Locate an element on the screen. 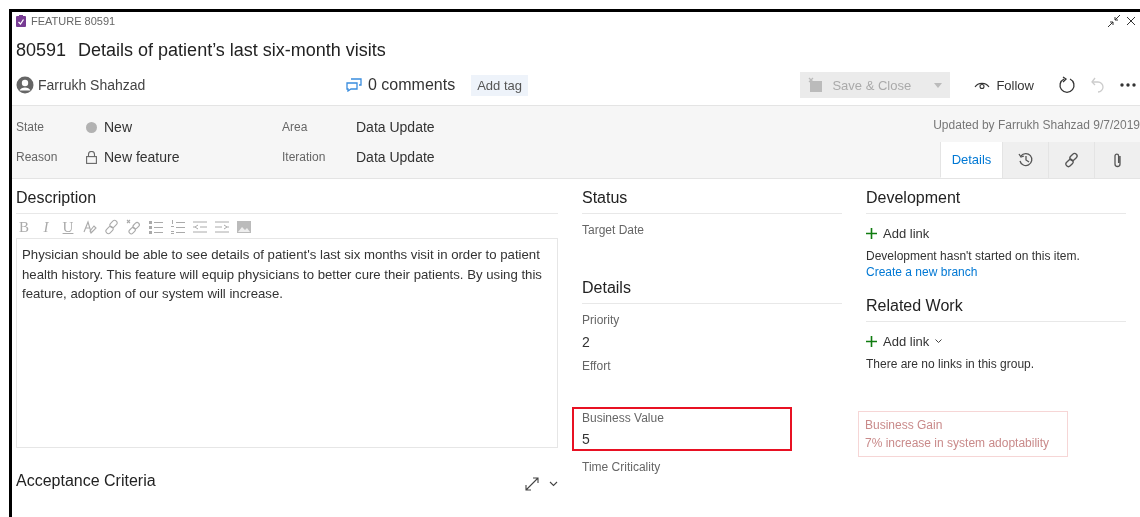  card-title: Business Gain is located at coordinates (904, 425).